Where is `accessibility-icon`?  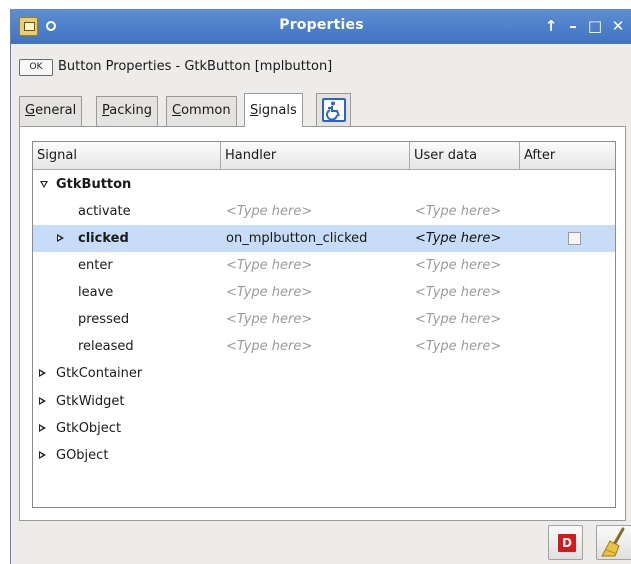
accessibility-icon is located at coordinates (334, 110).